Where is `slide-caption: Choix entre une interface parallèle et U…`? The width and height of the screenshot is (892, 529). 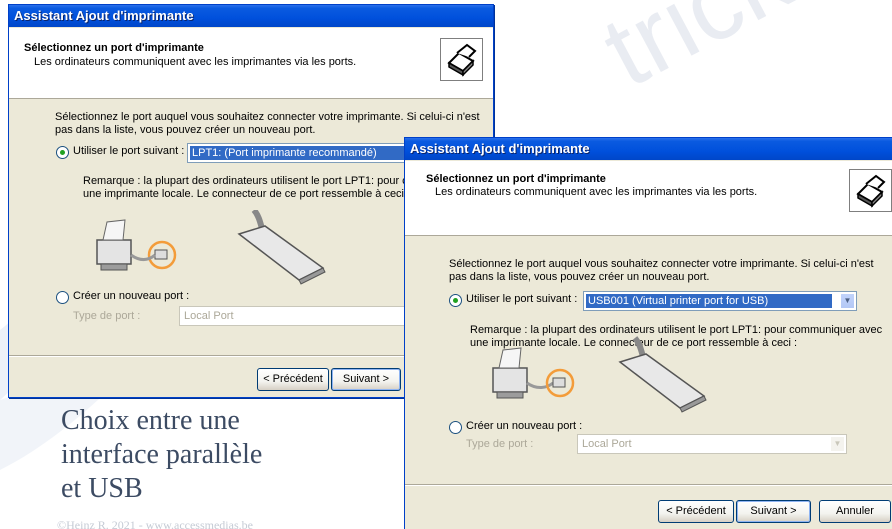
slide-caption: Choix entre une interface parallèle et U… is located at coordinates (161, 455).